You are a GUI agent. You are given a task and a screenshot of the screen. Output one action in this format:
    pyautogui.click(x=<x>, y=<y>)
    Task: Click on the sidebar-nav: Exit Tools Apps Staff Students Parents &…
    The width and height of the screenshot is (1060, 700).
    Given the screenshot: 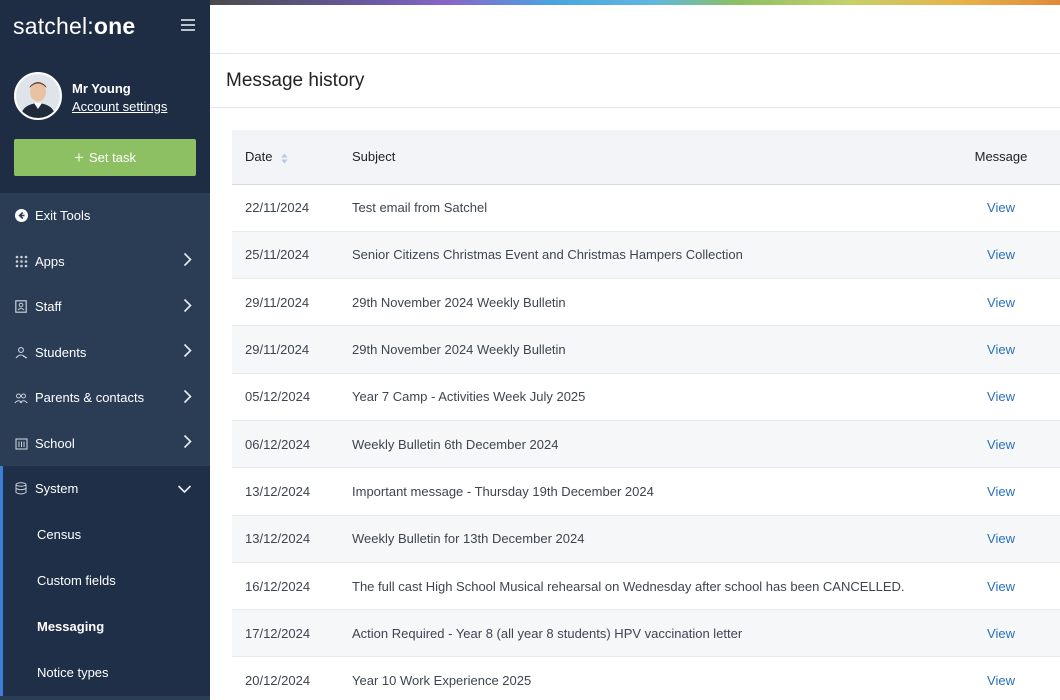 What is the action you would take?
    pyautogui.click(x=105, y=444)
    